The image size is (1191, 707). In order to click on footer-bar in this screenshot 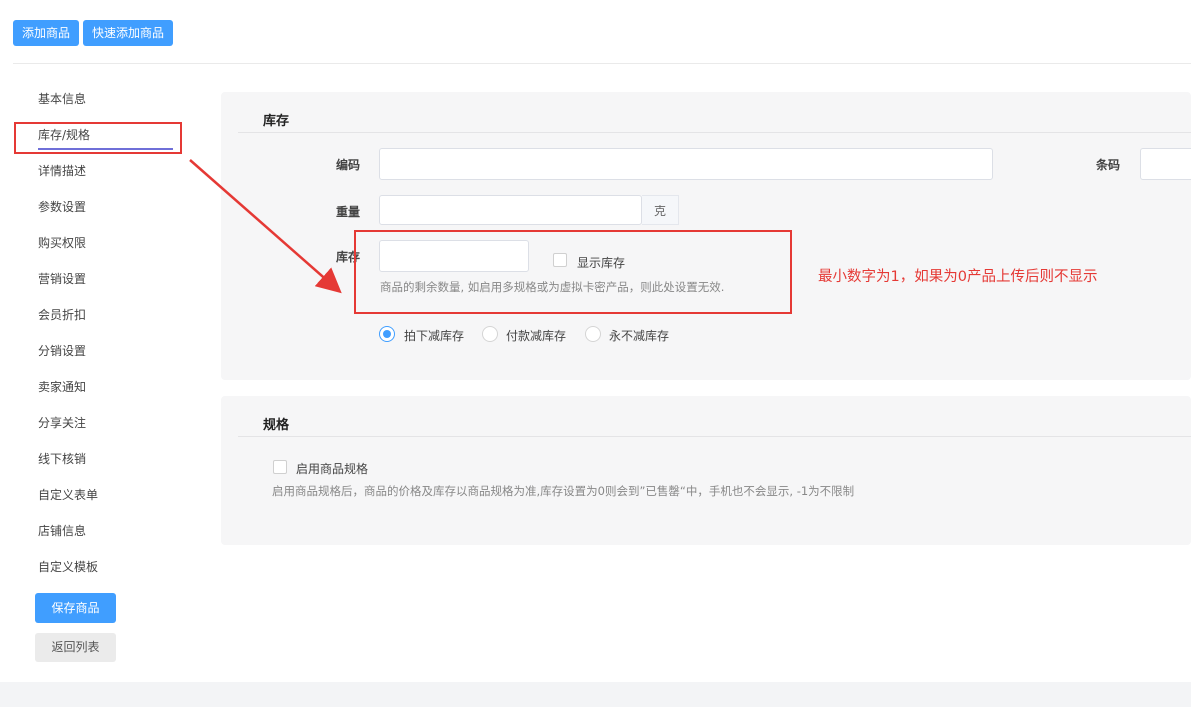, I will do `click(595, 694)`.